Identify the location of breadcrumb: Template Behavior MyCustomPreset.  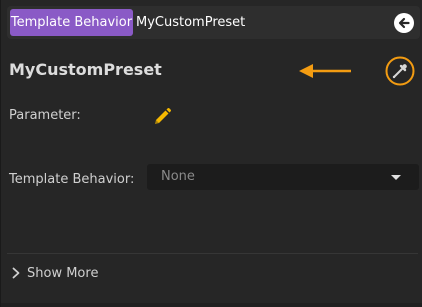
(213, 22).